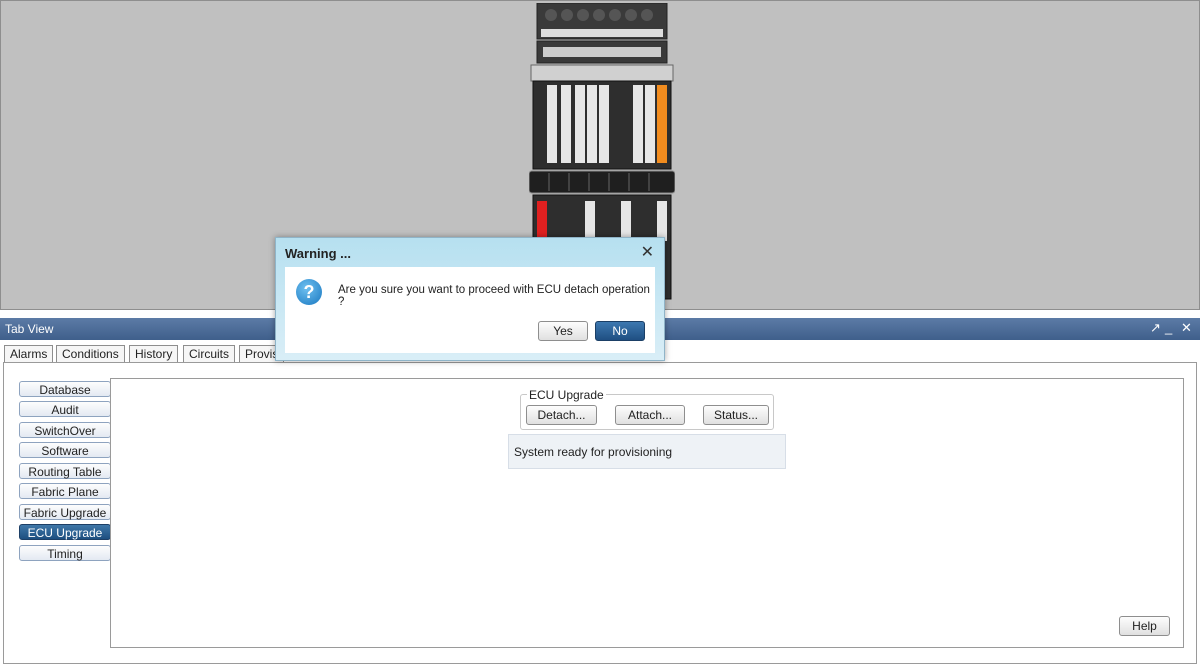  I want to click on sidebar-item-fabric-plane: Fabric Plane, so click(65, 491).